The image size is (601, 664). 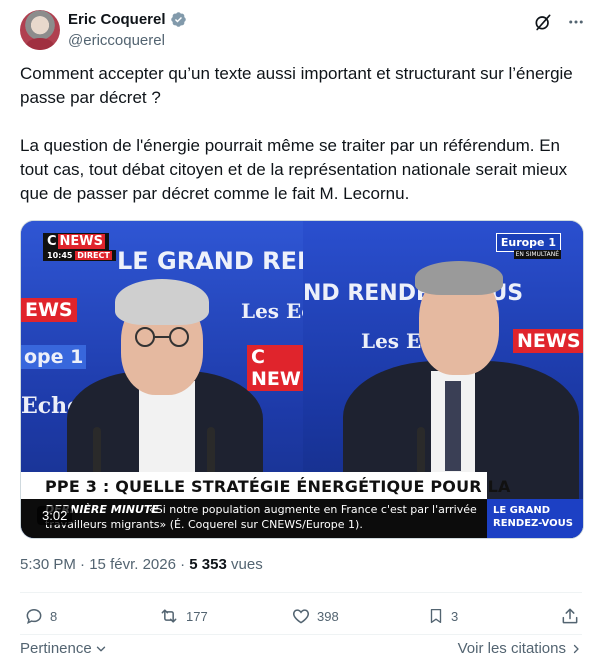 What do you see at coordinates (48, 564) in the screenshot?
I see `tweet-time: 5:30 PM` at bounding box center [48, 564].